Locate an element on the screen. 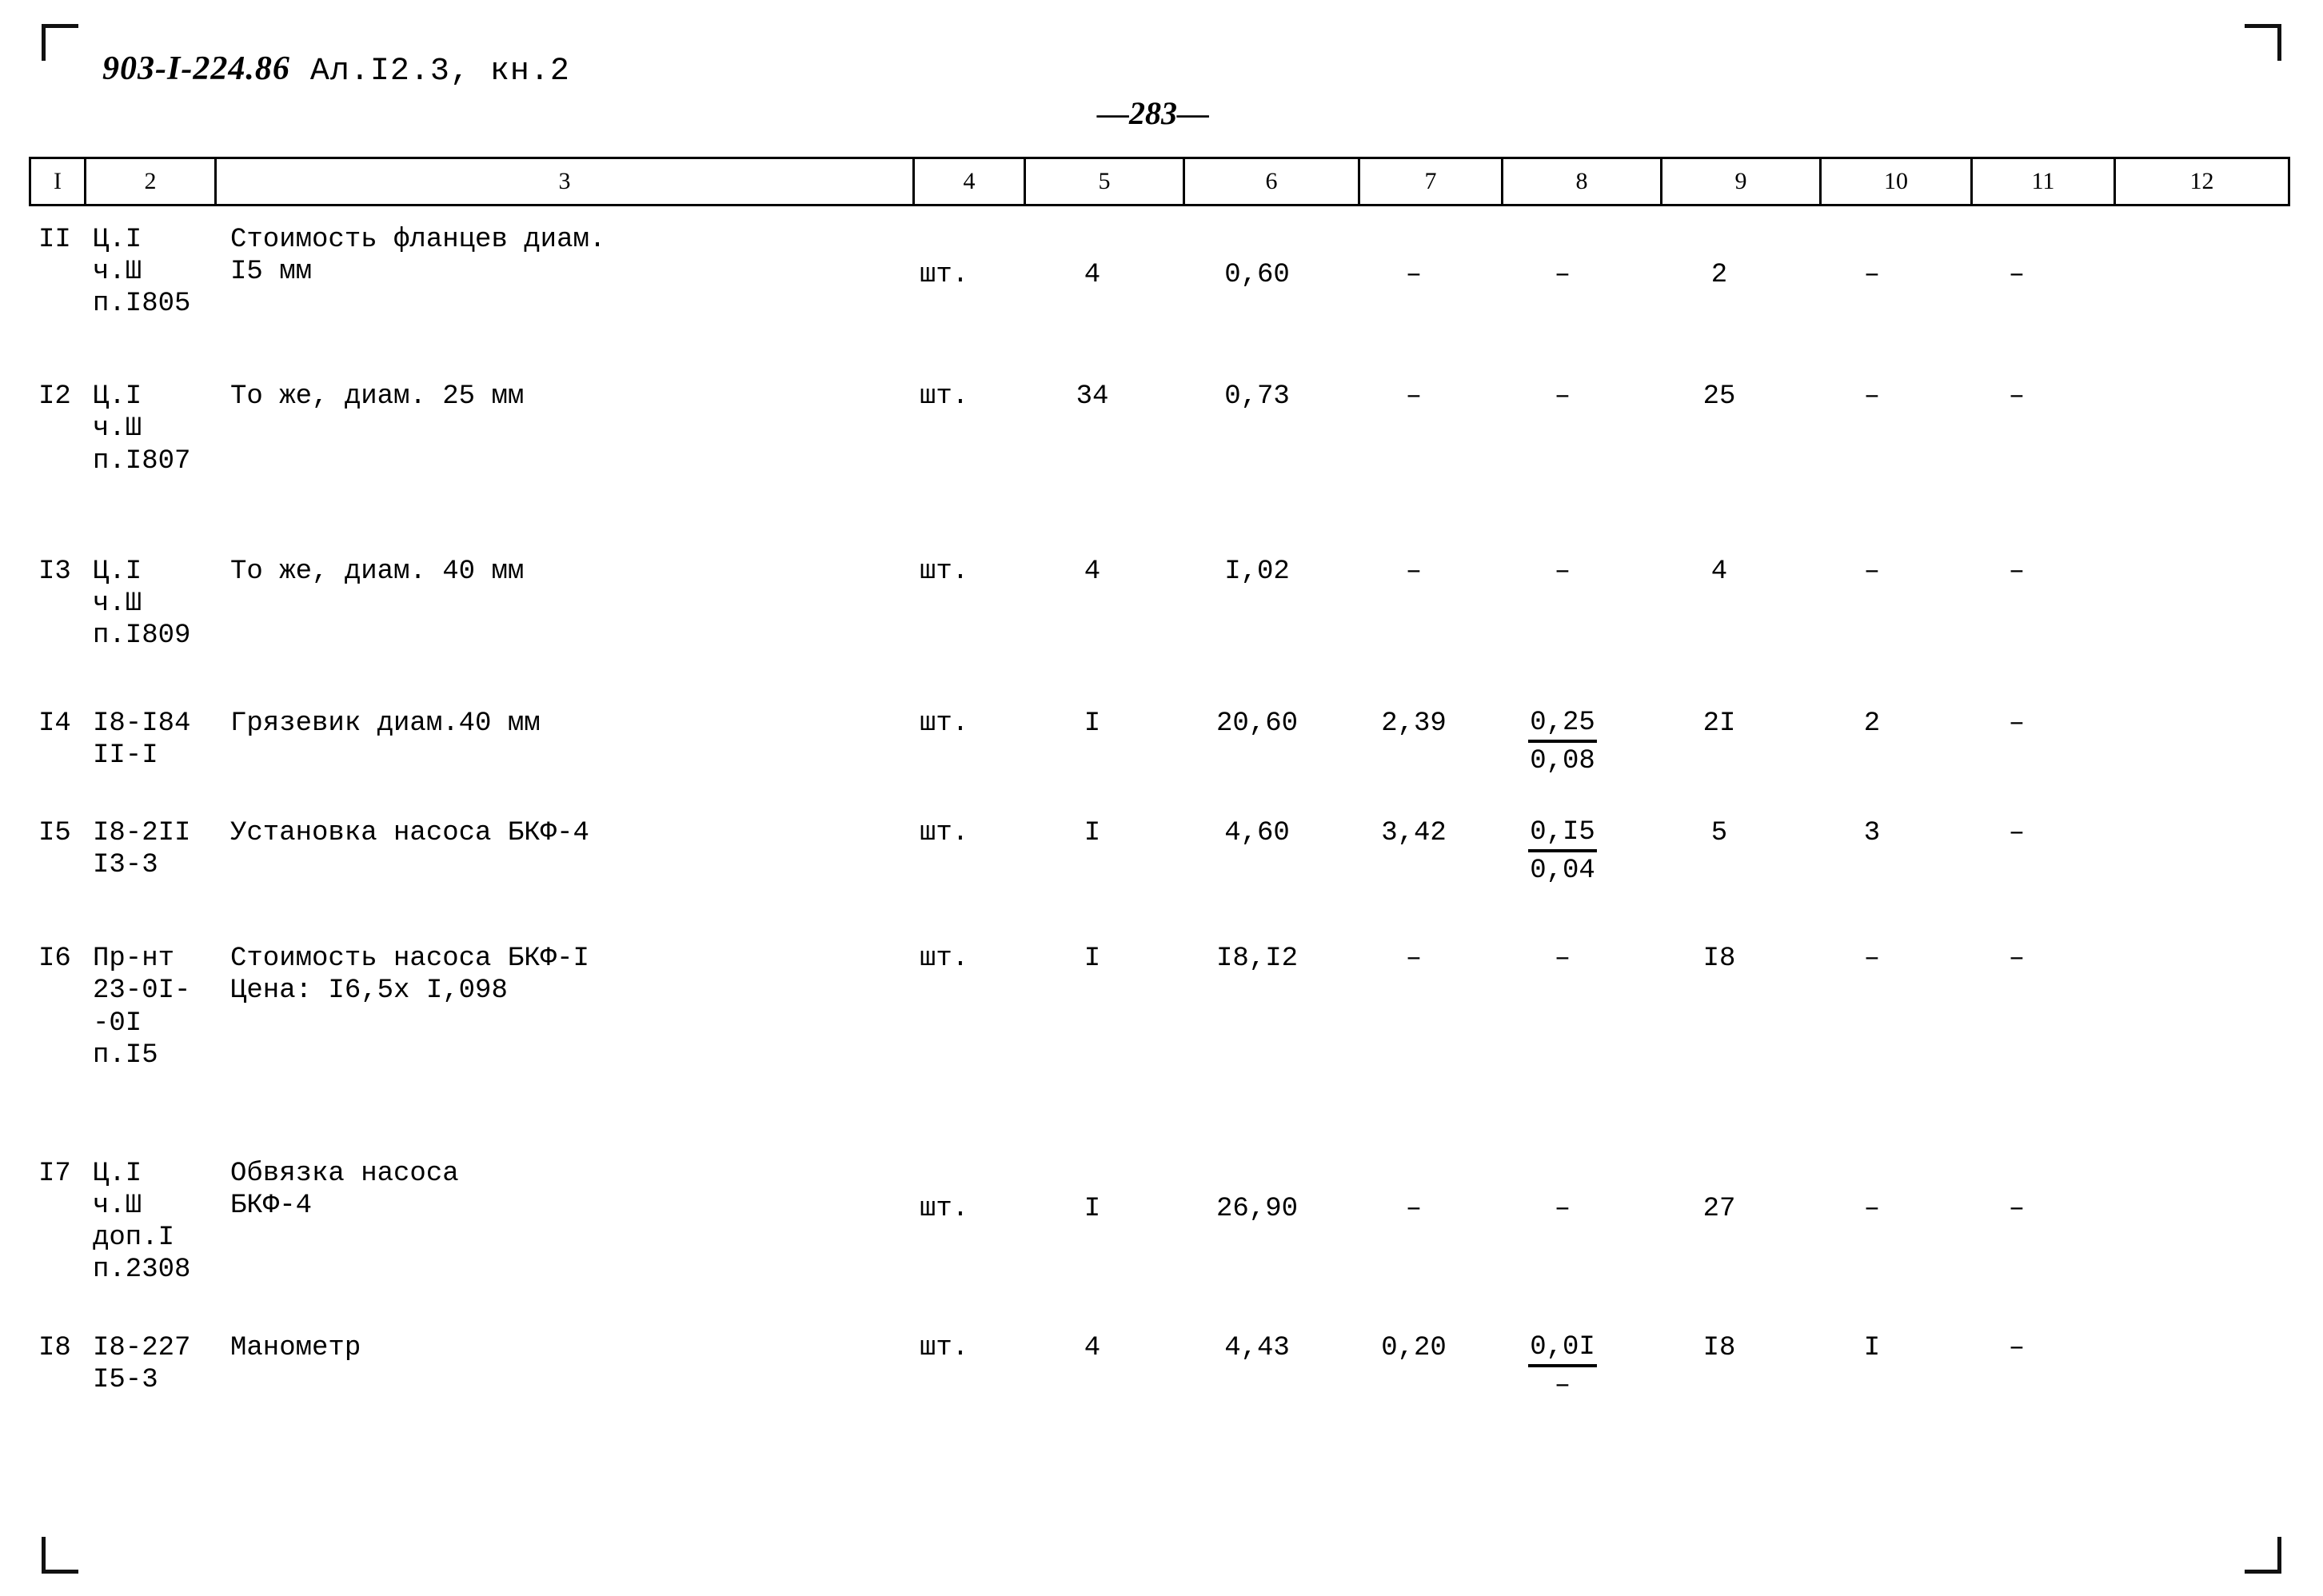  row-col10: 2 is located at coordinates (1872, 723).